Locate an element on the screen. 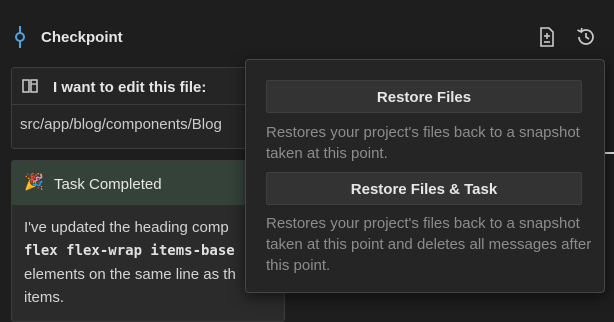 Image resolution: width=614 pixels, height=322 pixels. edit-file-header: I want to edit this file: is located at coordinates (148, 86).